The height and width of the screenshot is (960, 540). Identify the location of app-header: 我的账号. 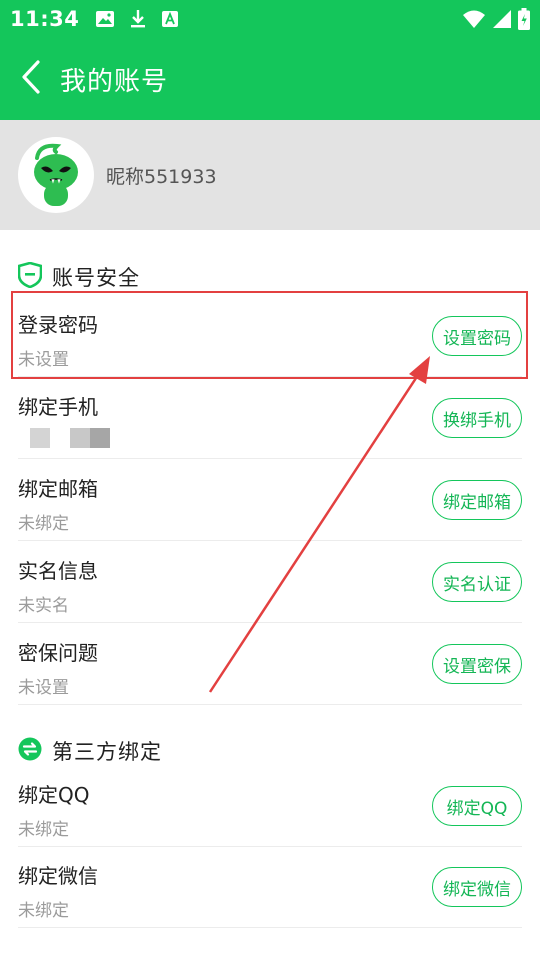
(270, 79).